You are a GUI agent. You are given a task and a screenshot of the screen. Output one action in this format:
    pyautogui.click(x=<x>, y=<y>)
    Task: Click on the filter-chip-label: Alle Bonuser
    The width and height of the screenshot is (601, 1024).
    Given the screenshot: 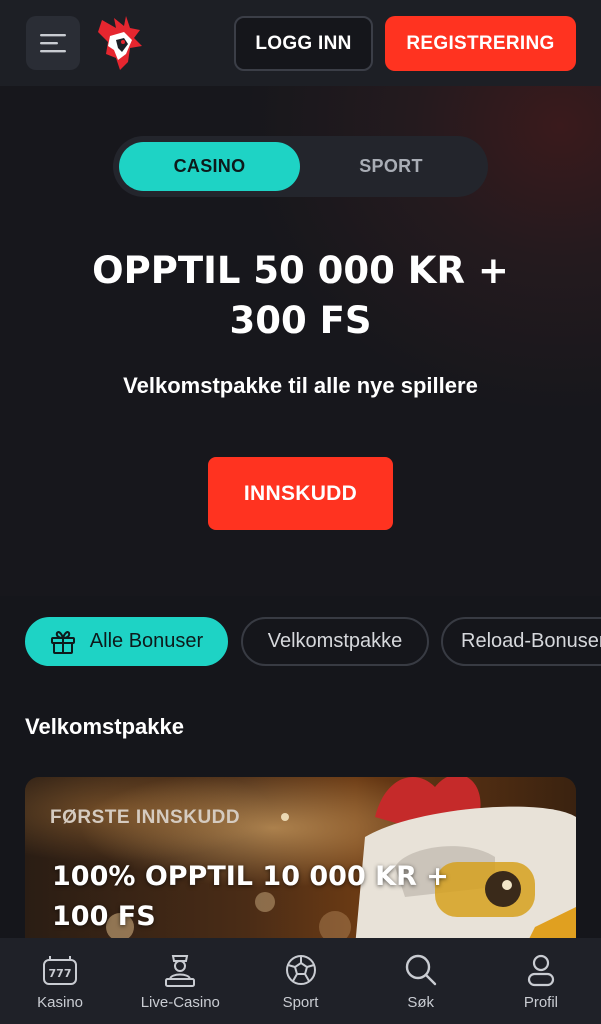 What is the action you would take?
    pyautogui.click(x=146, y=641)
    